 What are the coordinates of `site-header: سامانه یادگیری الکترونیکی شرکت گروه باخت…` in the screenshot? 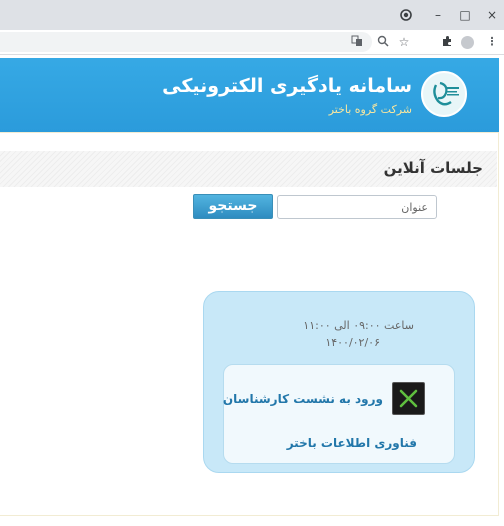 It's located at (249, 95).